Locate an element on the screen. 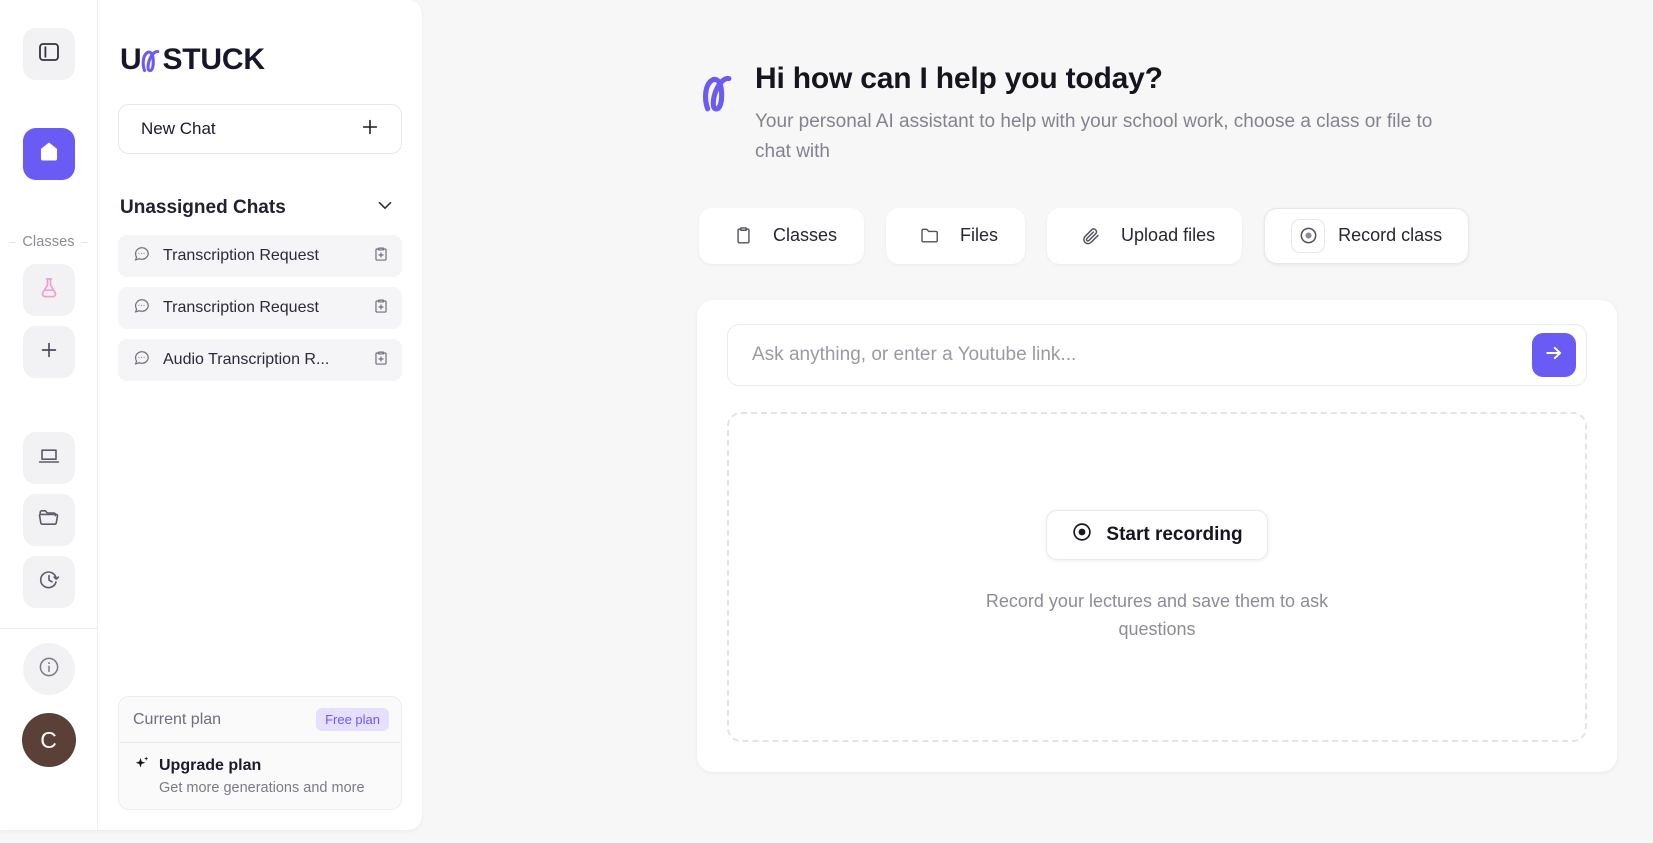 Image resolution: width=1653 pixels, height=843 pixels. unassigned-chats-header: Unassigned Chats is located at coordinates (260, 207).